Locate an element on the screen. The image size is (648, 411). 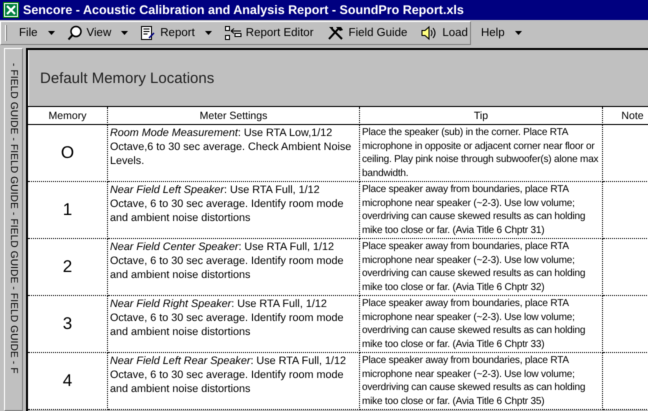
toolbar-button: Load is located at coordinates (444, 33).